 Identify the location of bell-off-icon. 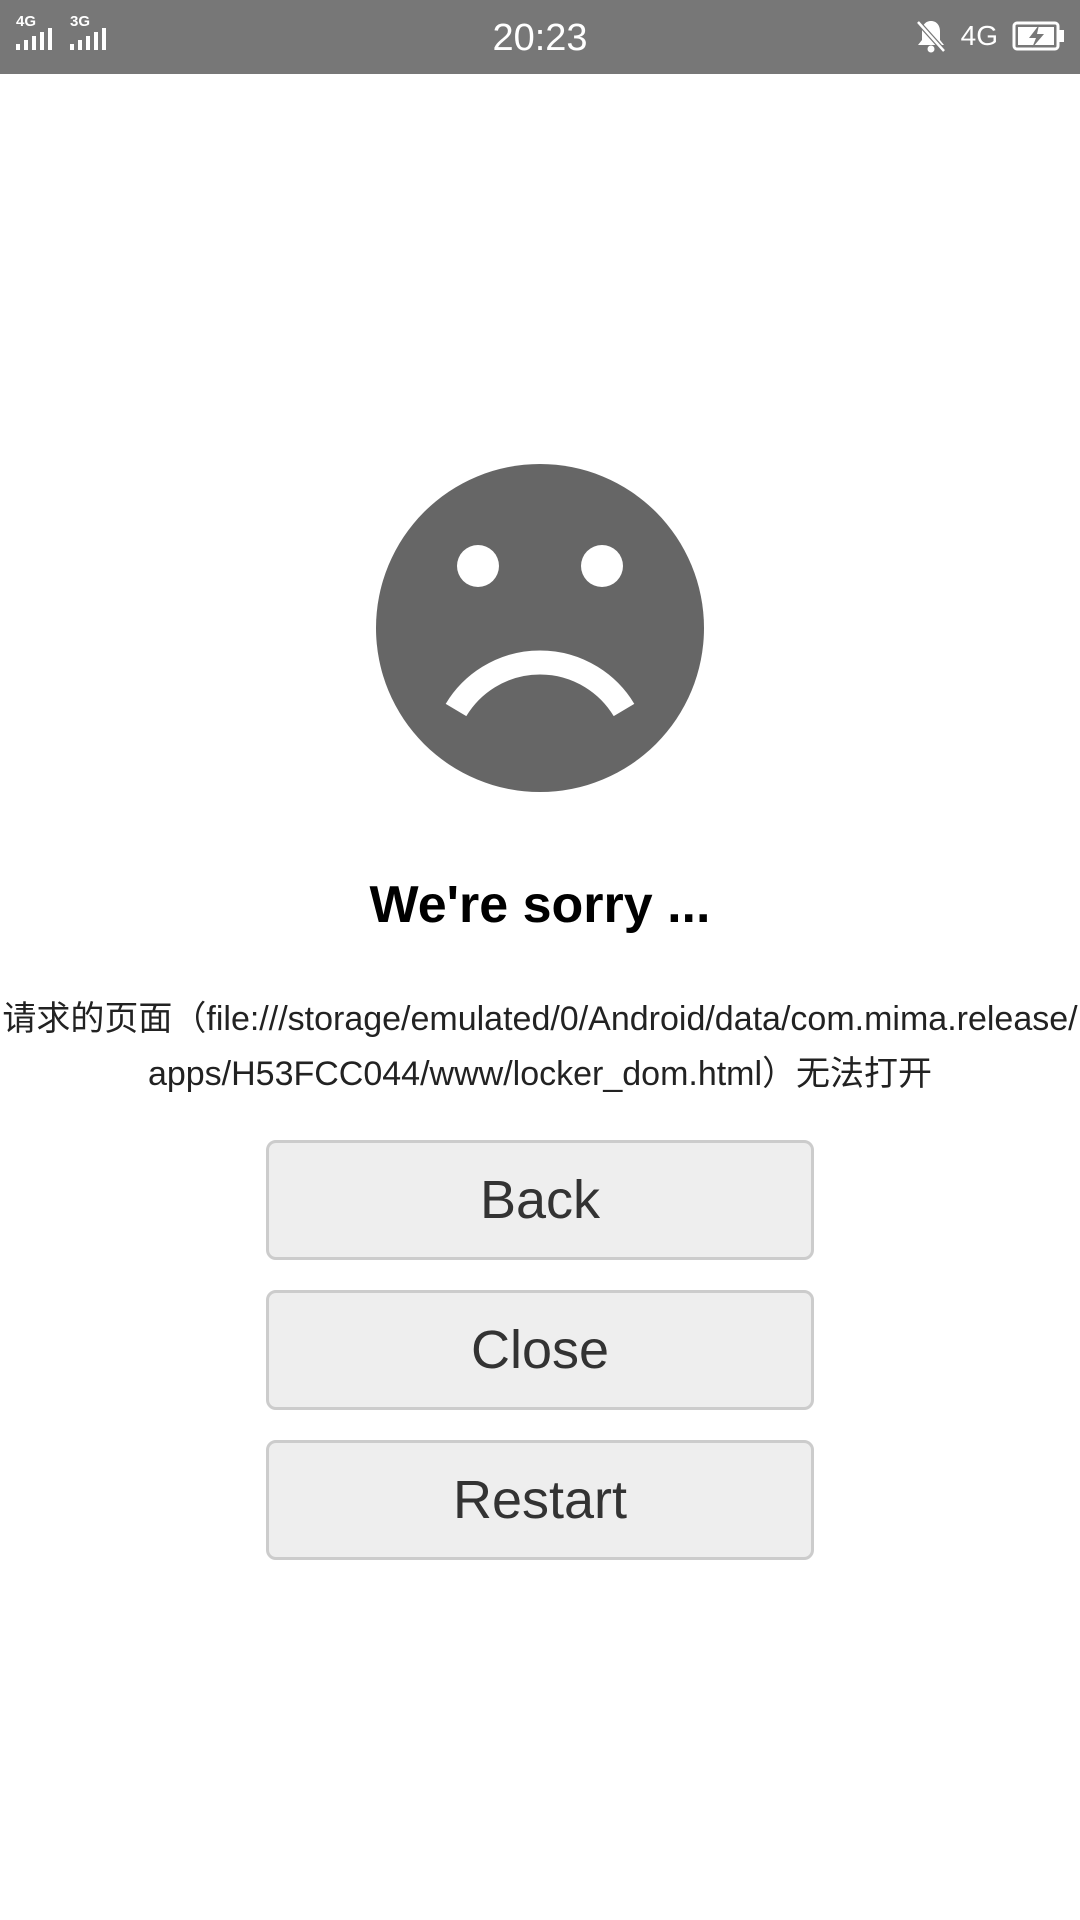
(930, 36).